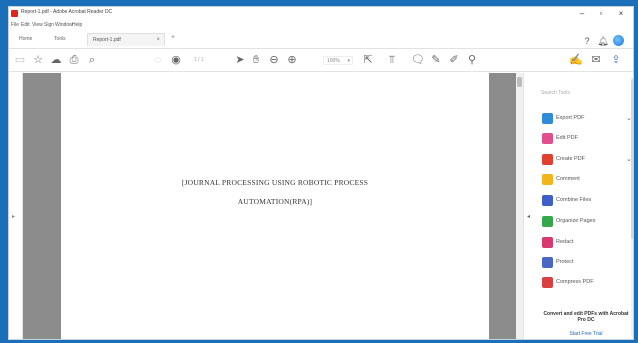 This screenshot has width=638, height=343. I want to click on draw-icon: ✐, so click(454, 60).